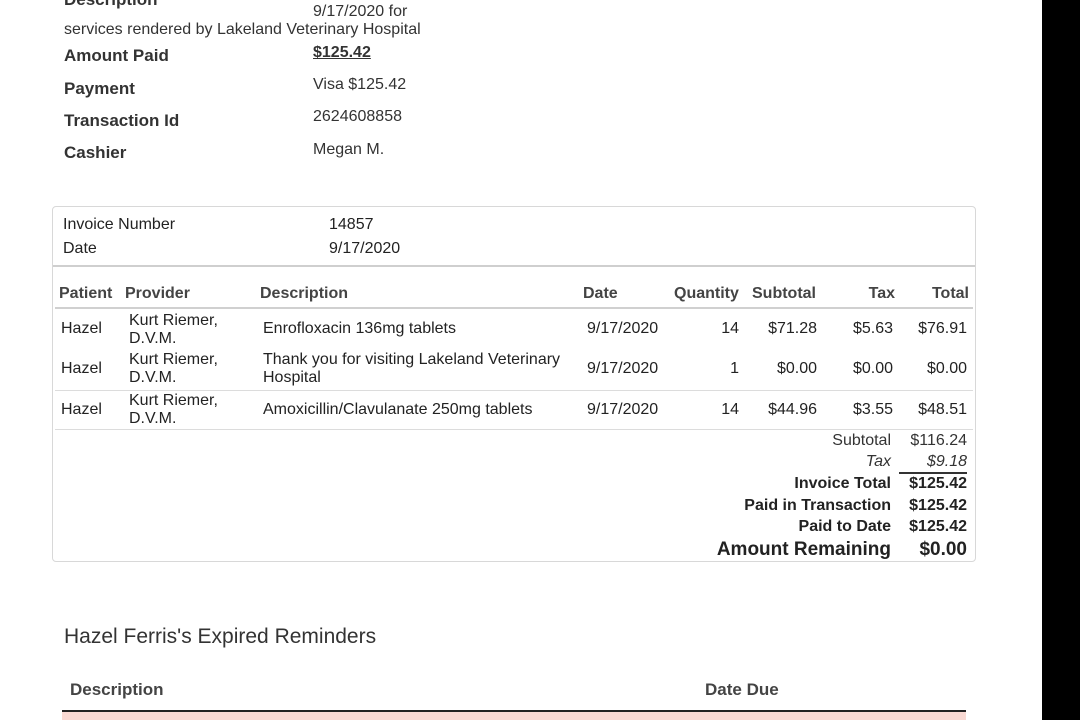 This screenshot has width=1080, height=720. Describe the element at coordinates (365, 248) in the screenshot. I see `invoice-date-value: 9/17/2020` at that location.